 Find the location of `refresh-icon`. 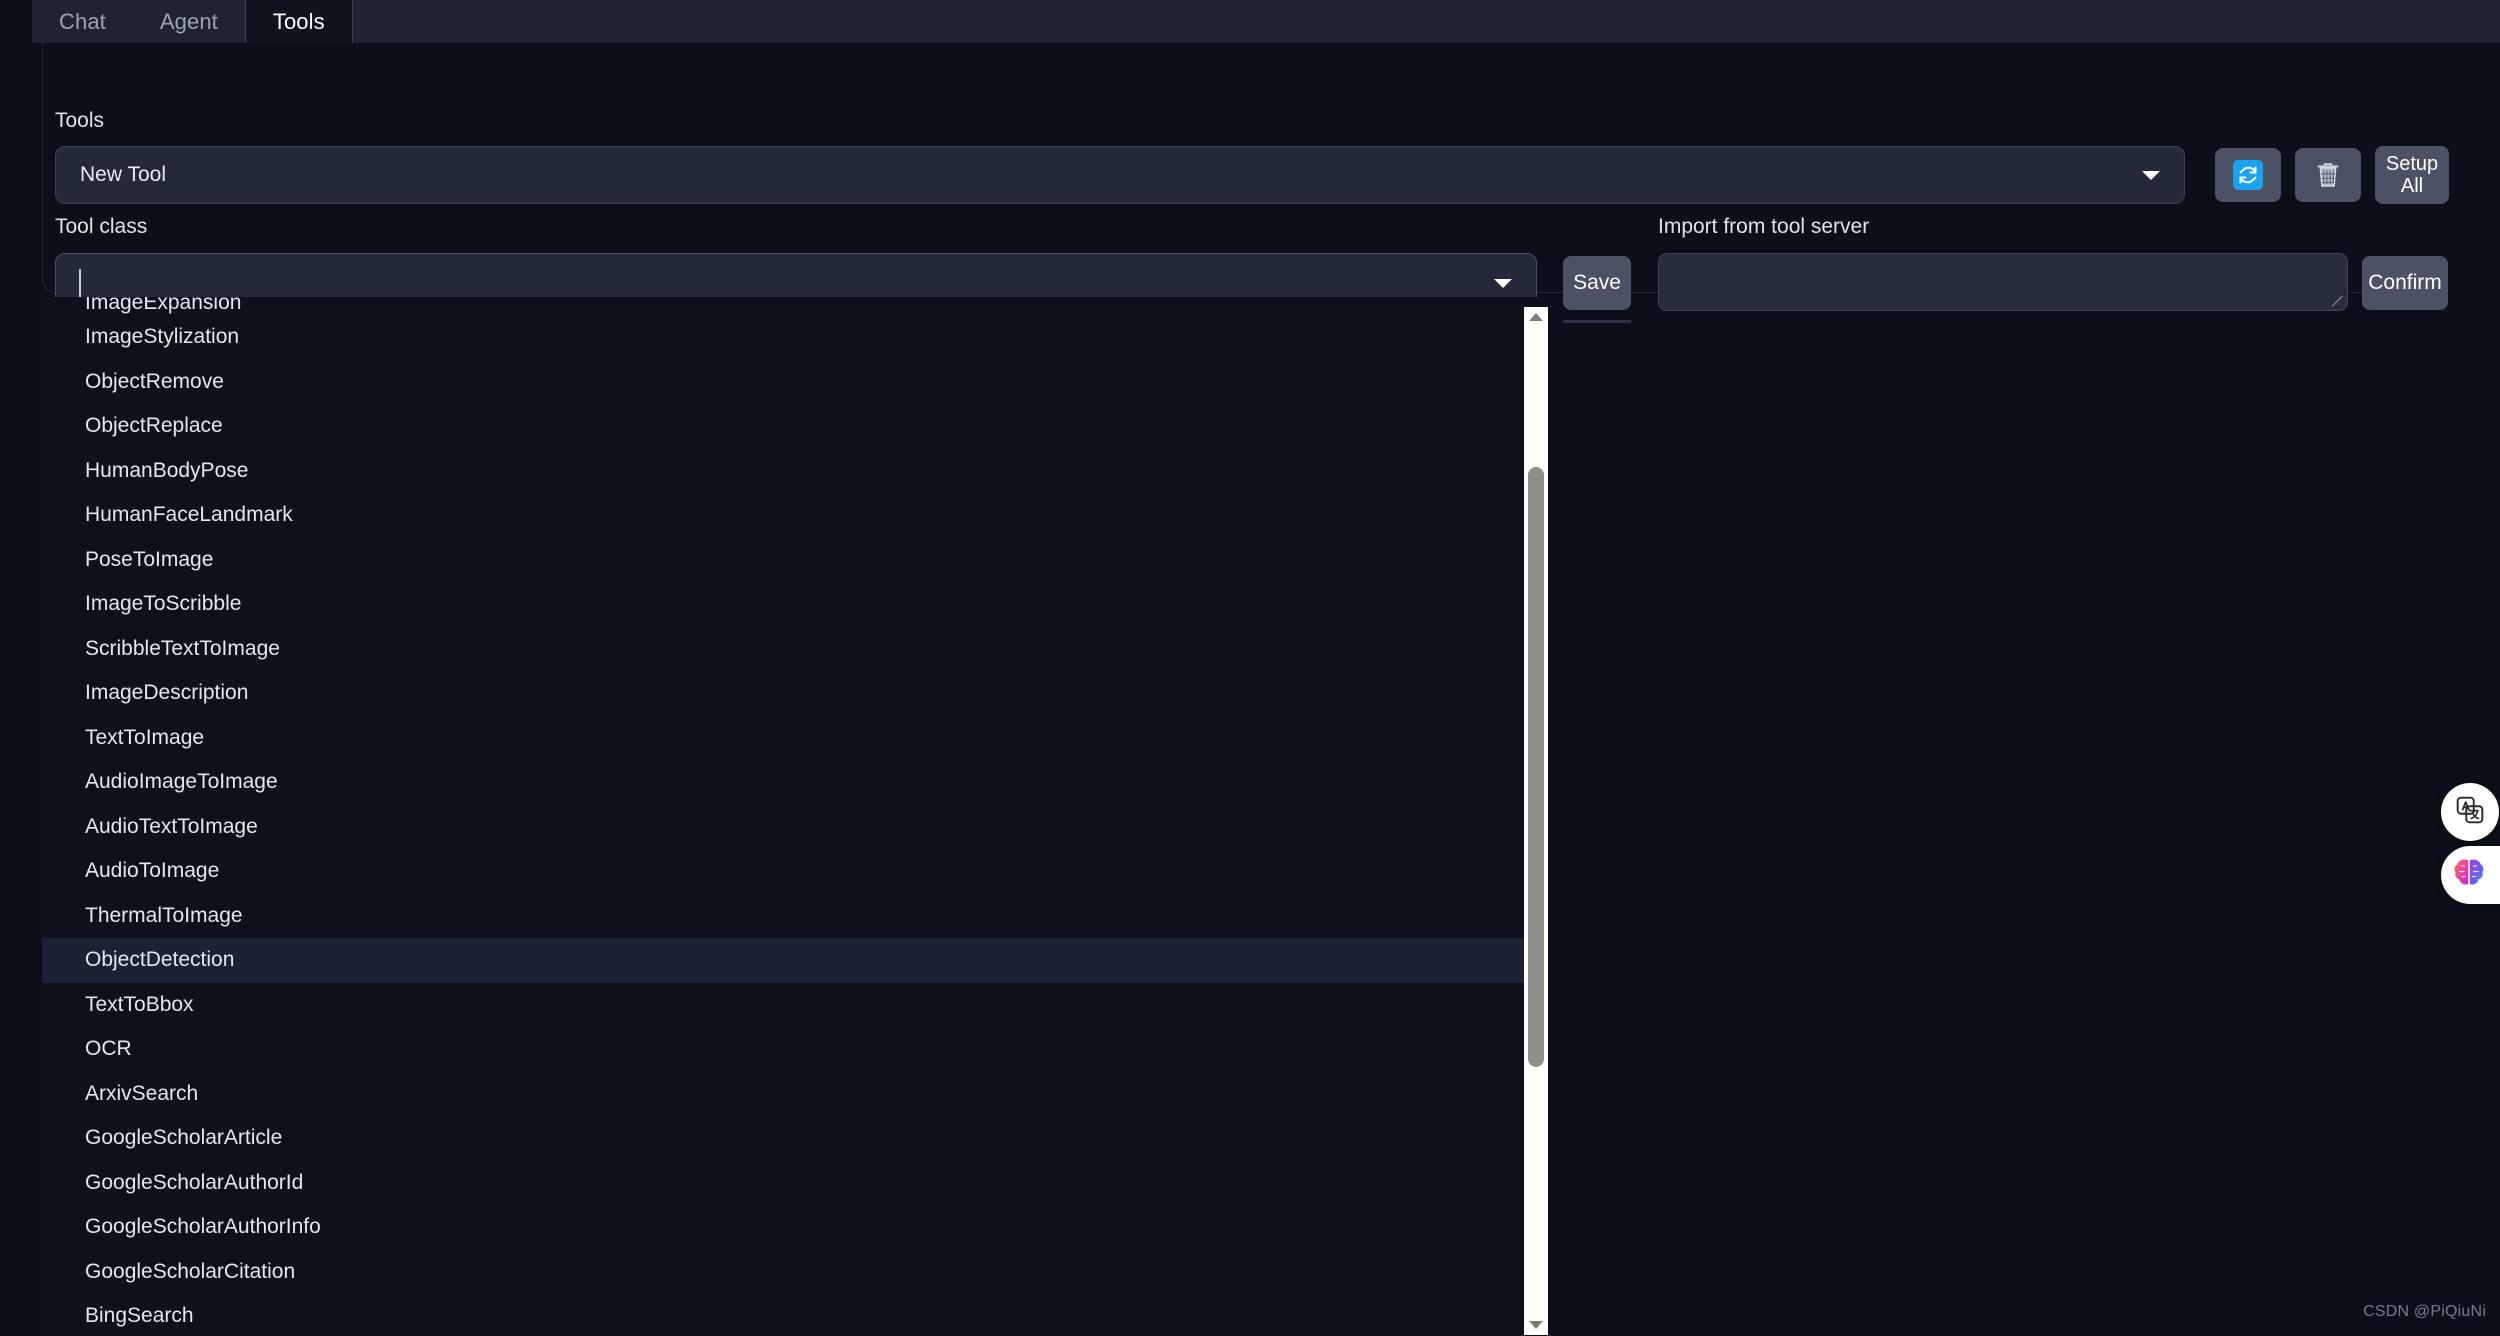

refresh-icon is located at coordinates (2248, 175).